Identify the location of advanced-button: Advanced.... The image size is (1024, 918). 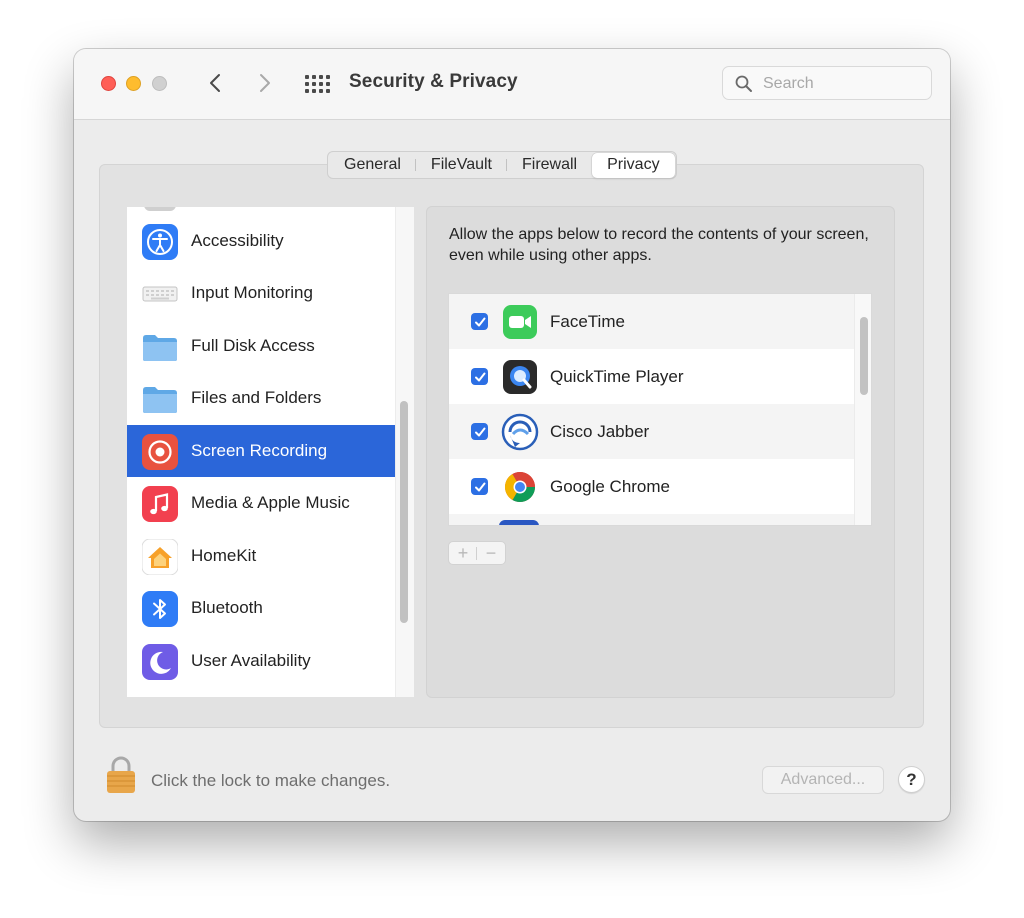
(823, 780).